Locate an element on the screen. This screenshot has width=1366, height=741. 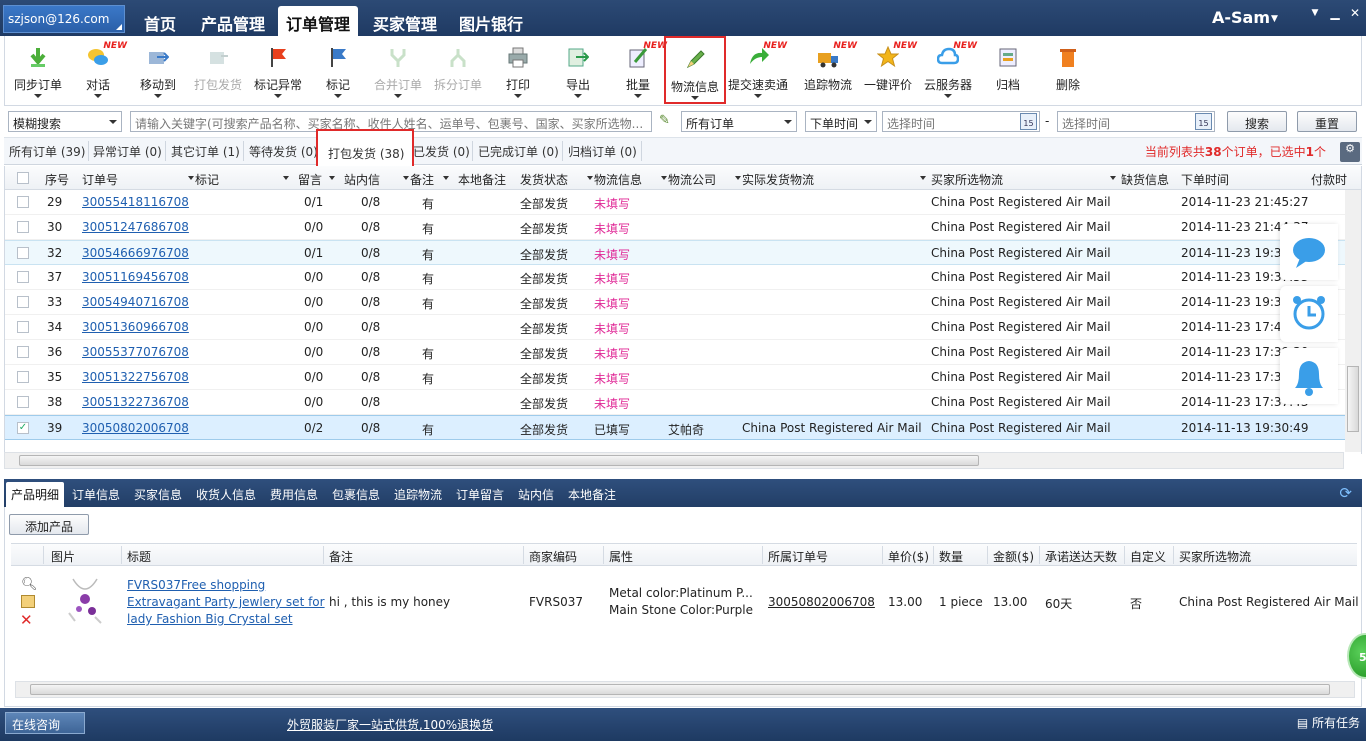
alarm-widget is located at coordinates (1309, 314).